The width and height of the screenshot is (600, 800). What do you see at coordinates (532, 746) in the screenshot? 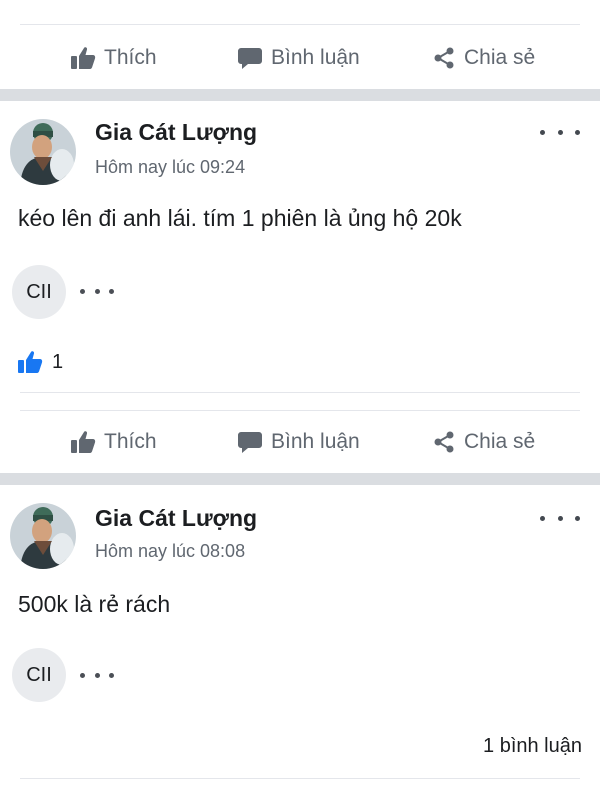
I see `comment-count-link: 1 bình luận` at bounding box center [532, 746].